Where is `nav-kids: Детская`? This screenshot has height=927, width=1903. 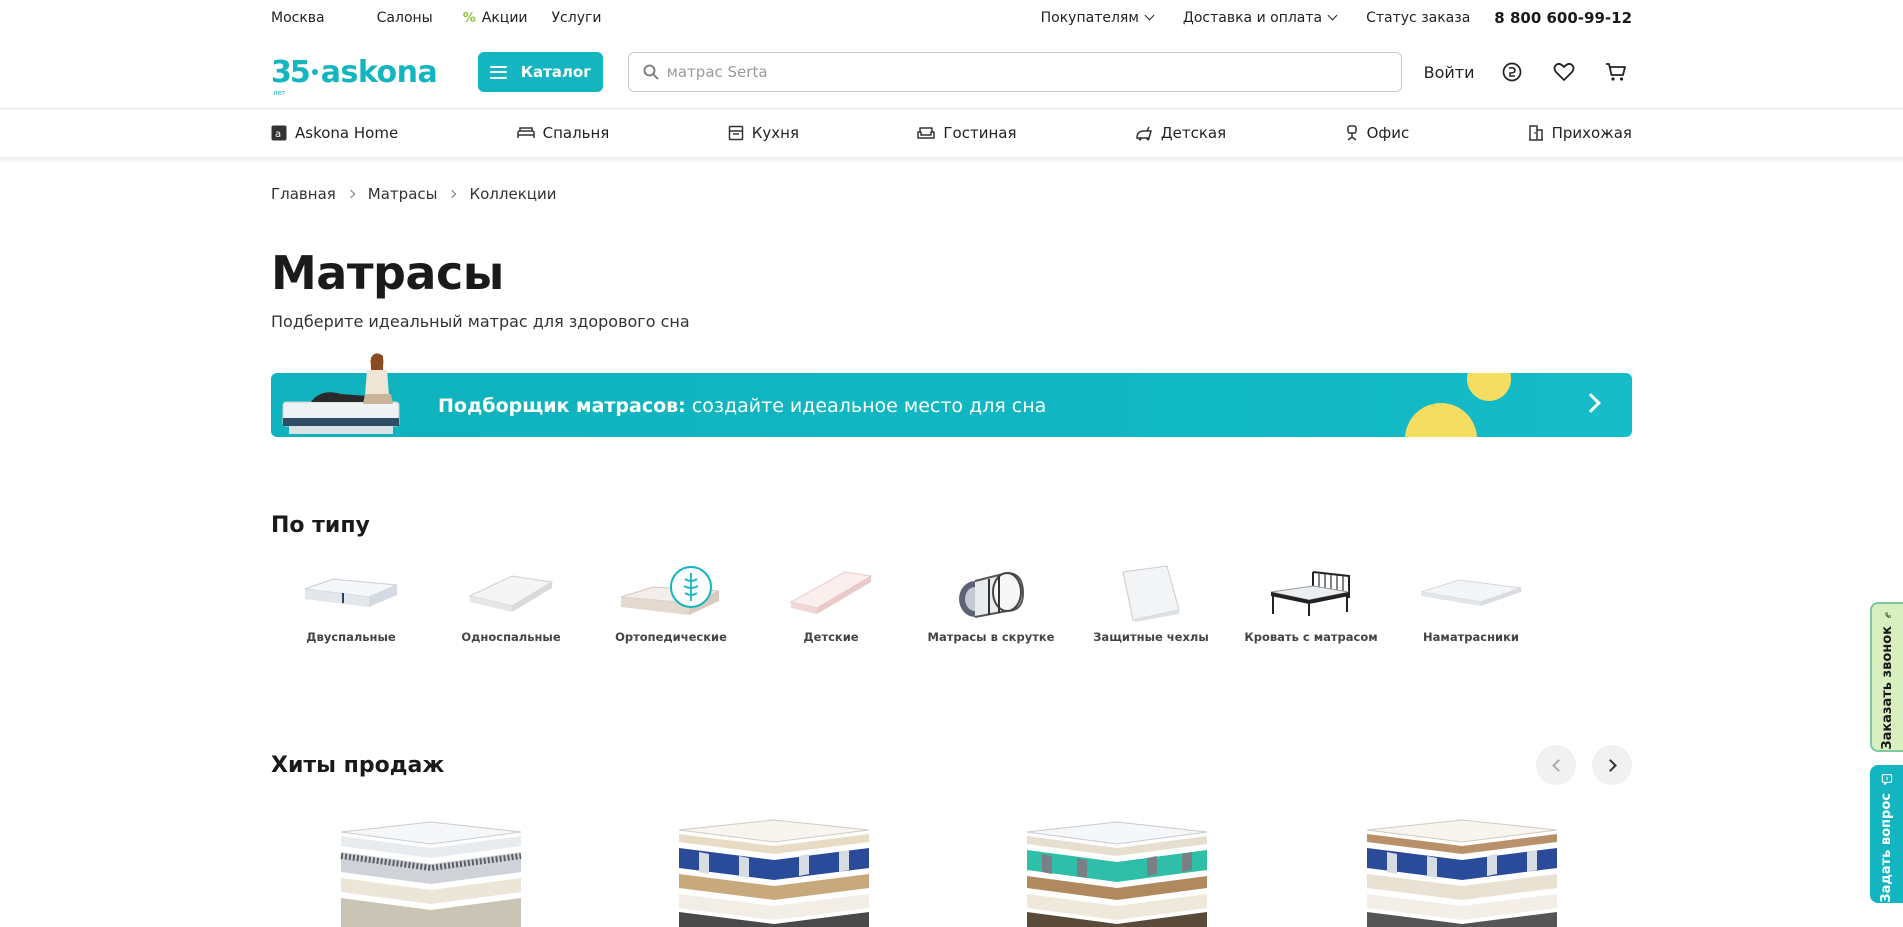 nav-kids: Детская is located at coordinates (1180, 133).